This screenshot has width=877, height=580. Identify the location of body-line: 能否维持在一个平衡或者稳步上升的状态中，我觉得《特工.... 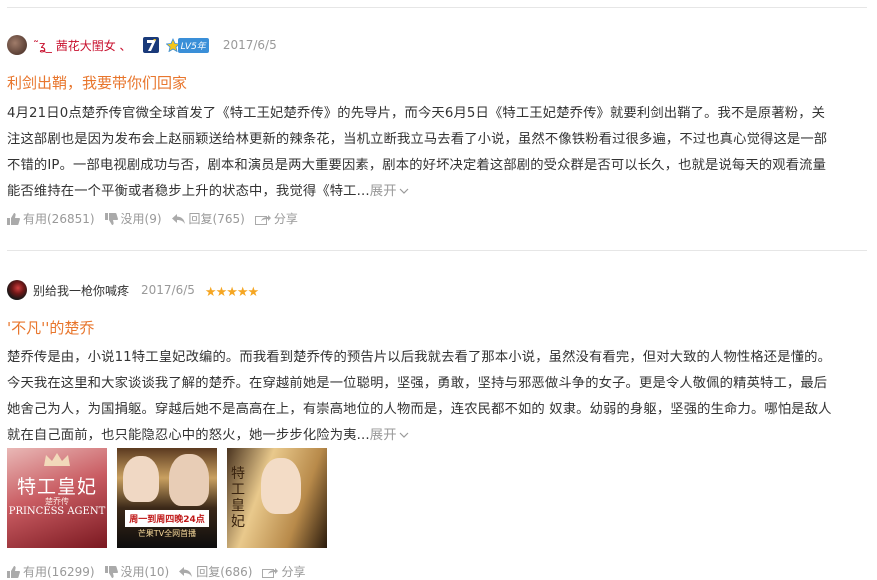
(188, 191).